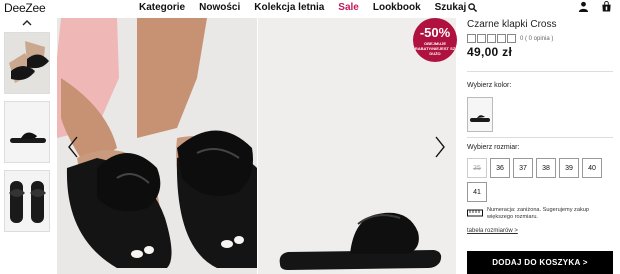  I want to click on header-icons, so click(595, 6).